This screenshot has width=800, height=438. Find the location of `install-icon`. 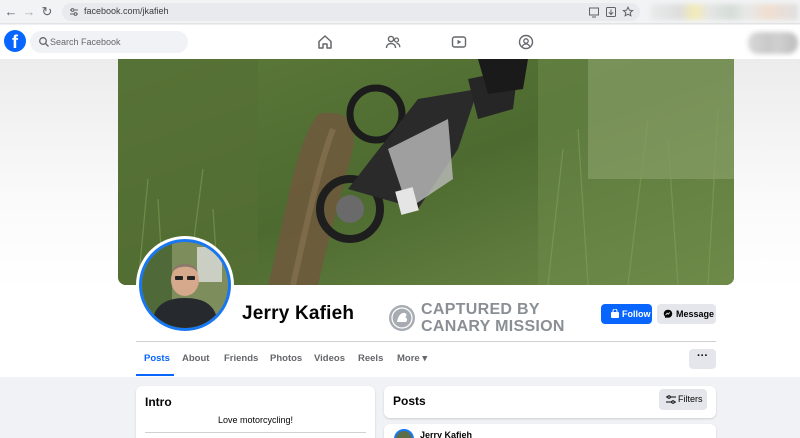

install-icon is located at coordinates (611, 12).